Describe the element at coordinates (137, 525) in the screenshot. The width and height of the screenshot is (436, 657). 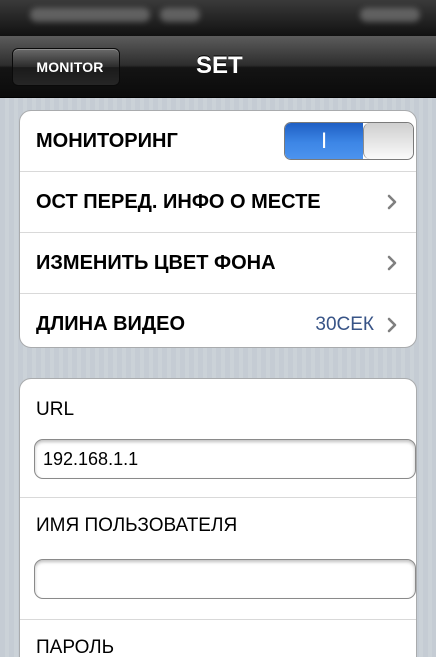
I see `username-label: ИМЯ ПОЛЬЗОВАТЕЛЯ` at that location.